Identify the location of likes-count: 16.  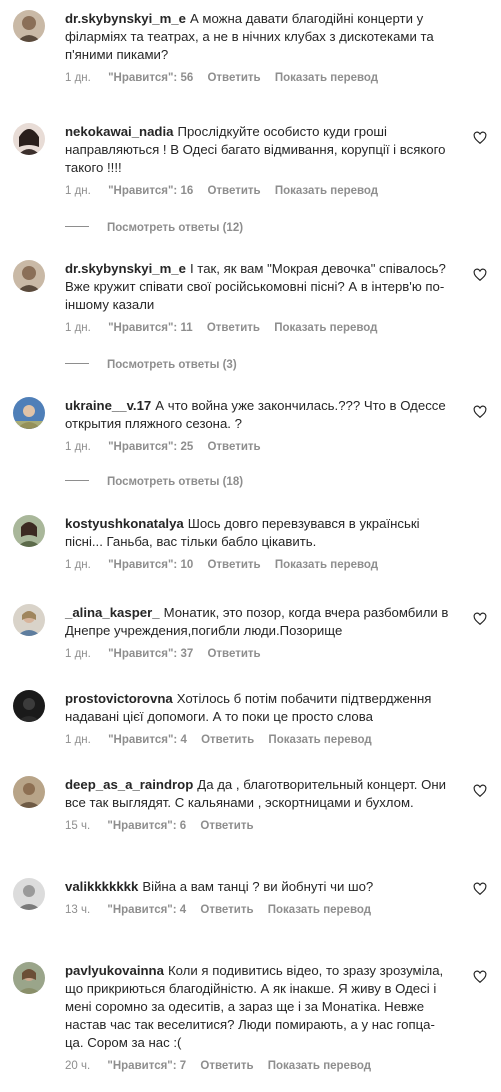
(187, 191).